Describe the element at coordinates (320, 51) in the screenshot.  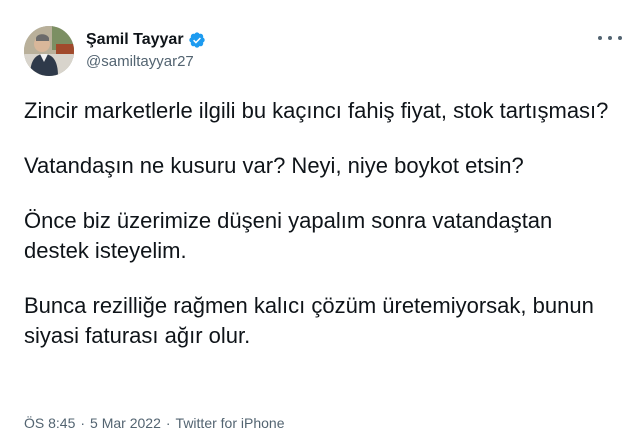
I see `tweet-header: Şamil Tayyar @samiltayyar27` at that location.